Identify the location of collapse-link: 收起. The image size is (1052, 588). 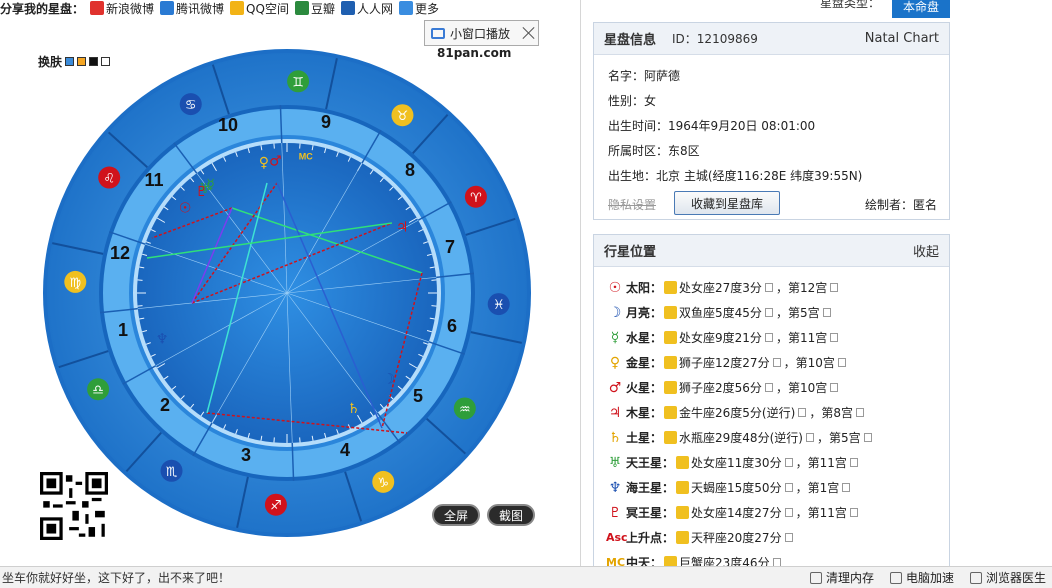
(926, 250).